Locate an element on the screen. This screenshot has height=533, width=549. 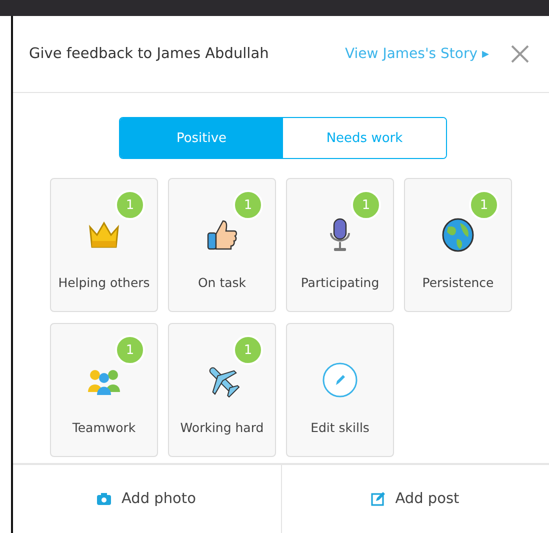
edit-icon is located at coordinates (340, 380).